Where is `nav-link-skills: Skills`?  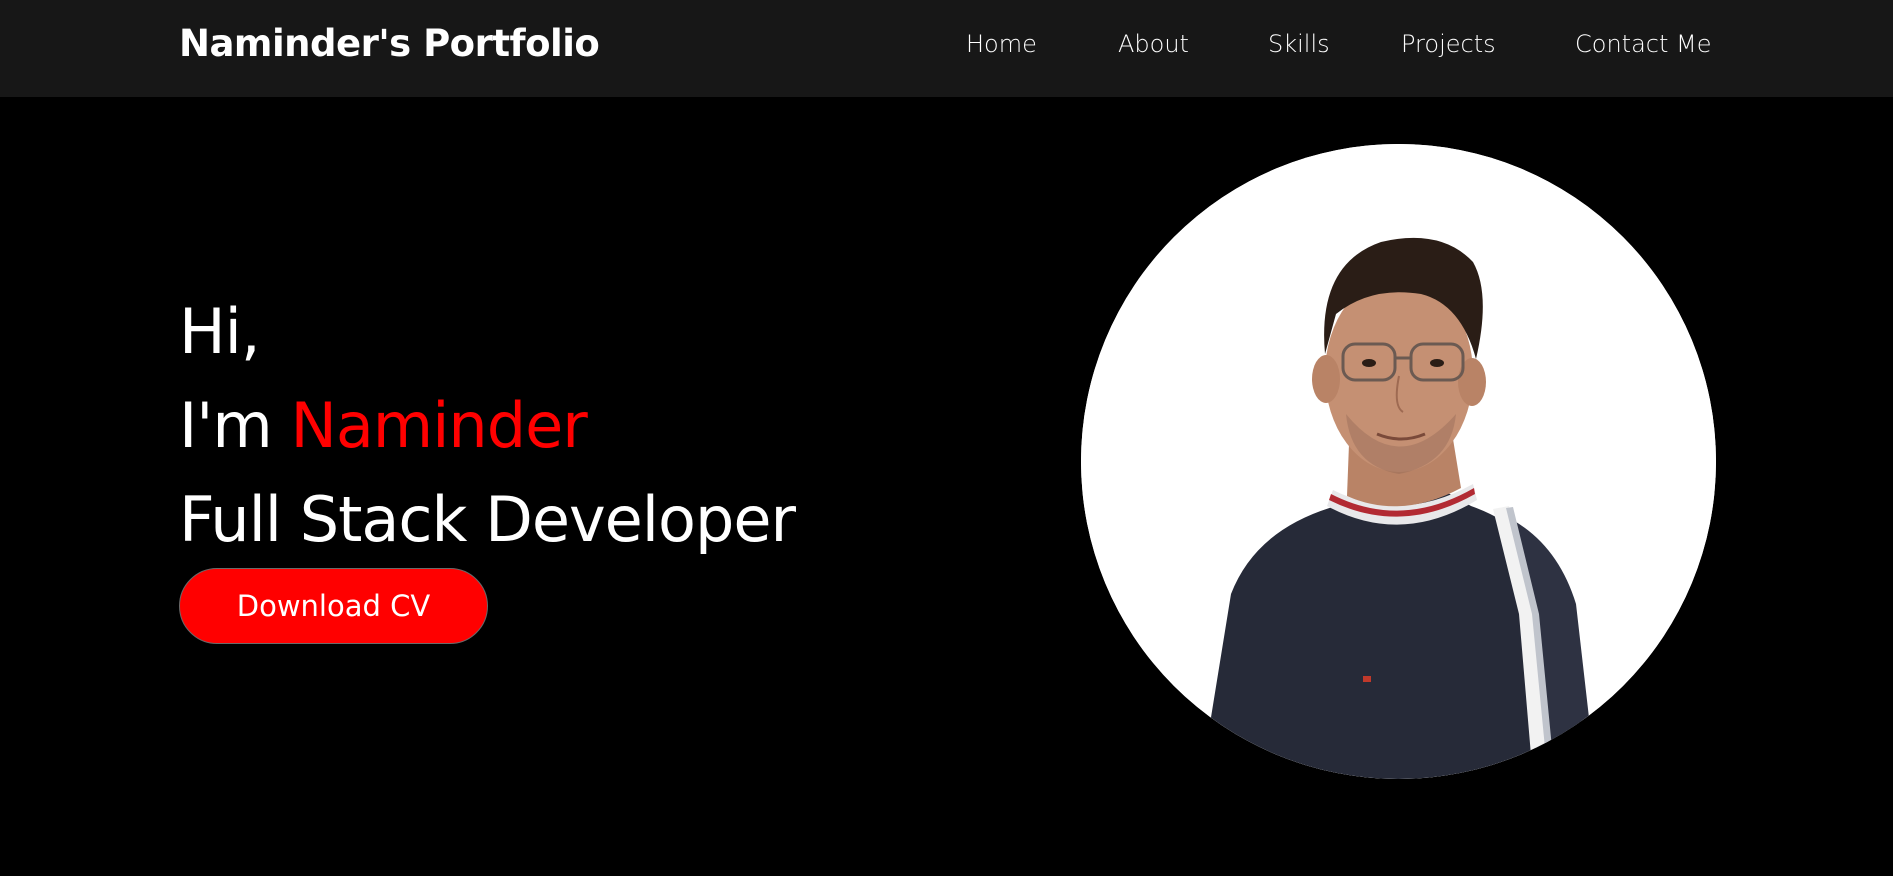
nav-link-skills: Skills is located at coordinates (1299, 44).